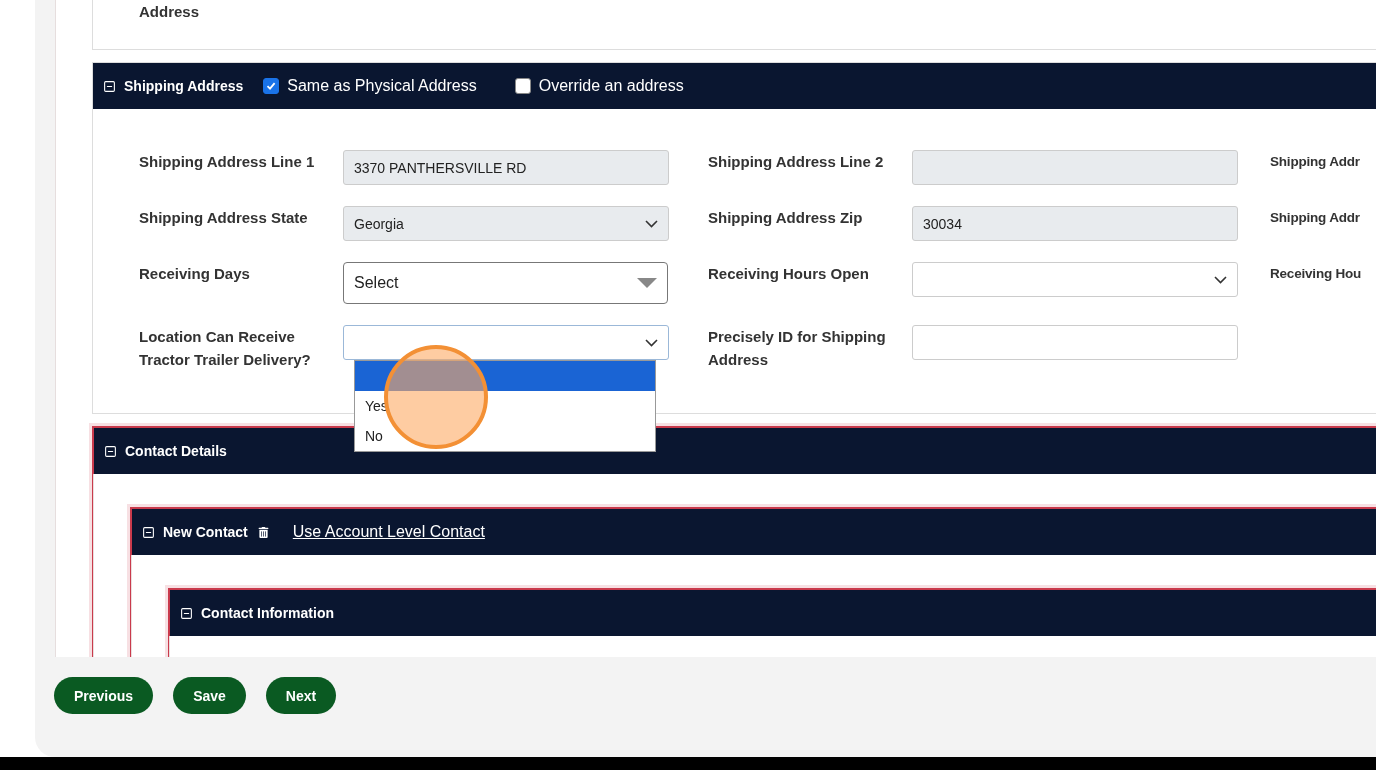  Describe the element at coordinates (388, 532) in the screenshot. I see `account-contact-link: Use Account Level Contact` at that location.